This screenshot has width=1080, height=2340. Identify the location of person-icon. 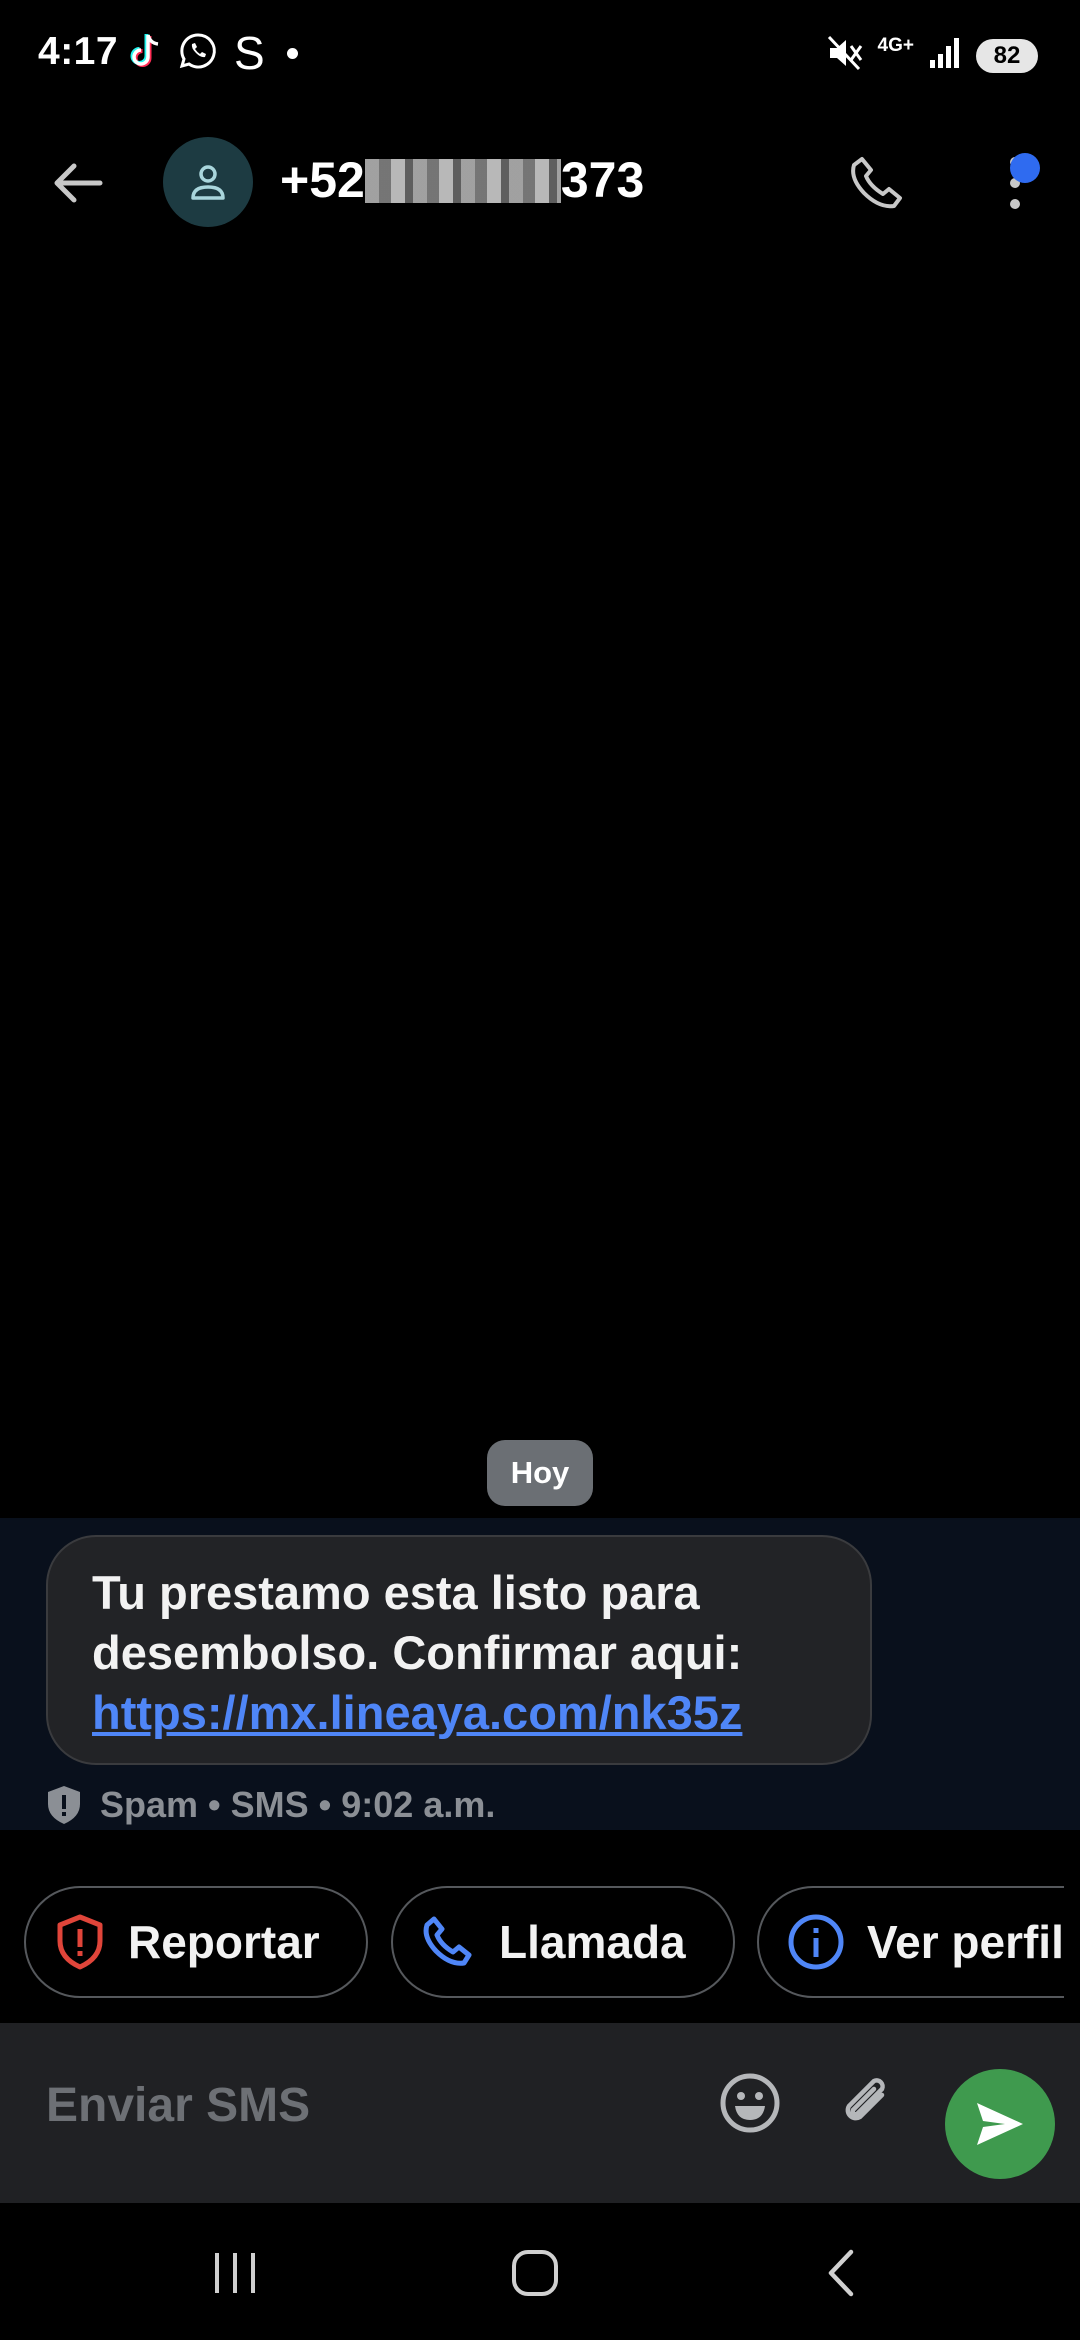
(208, 182).